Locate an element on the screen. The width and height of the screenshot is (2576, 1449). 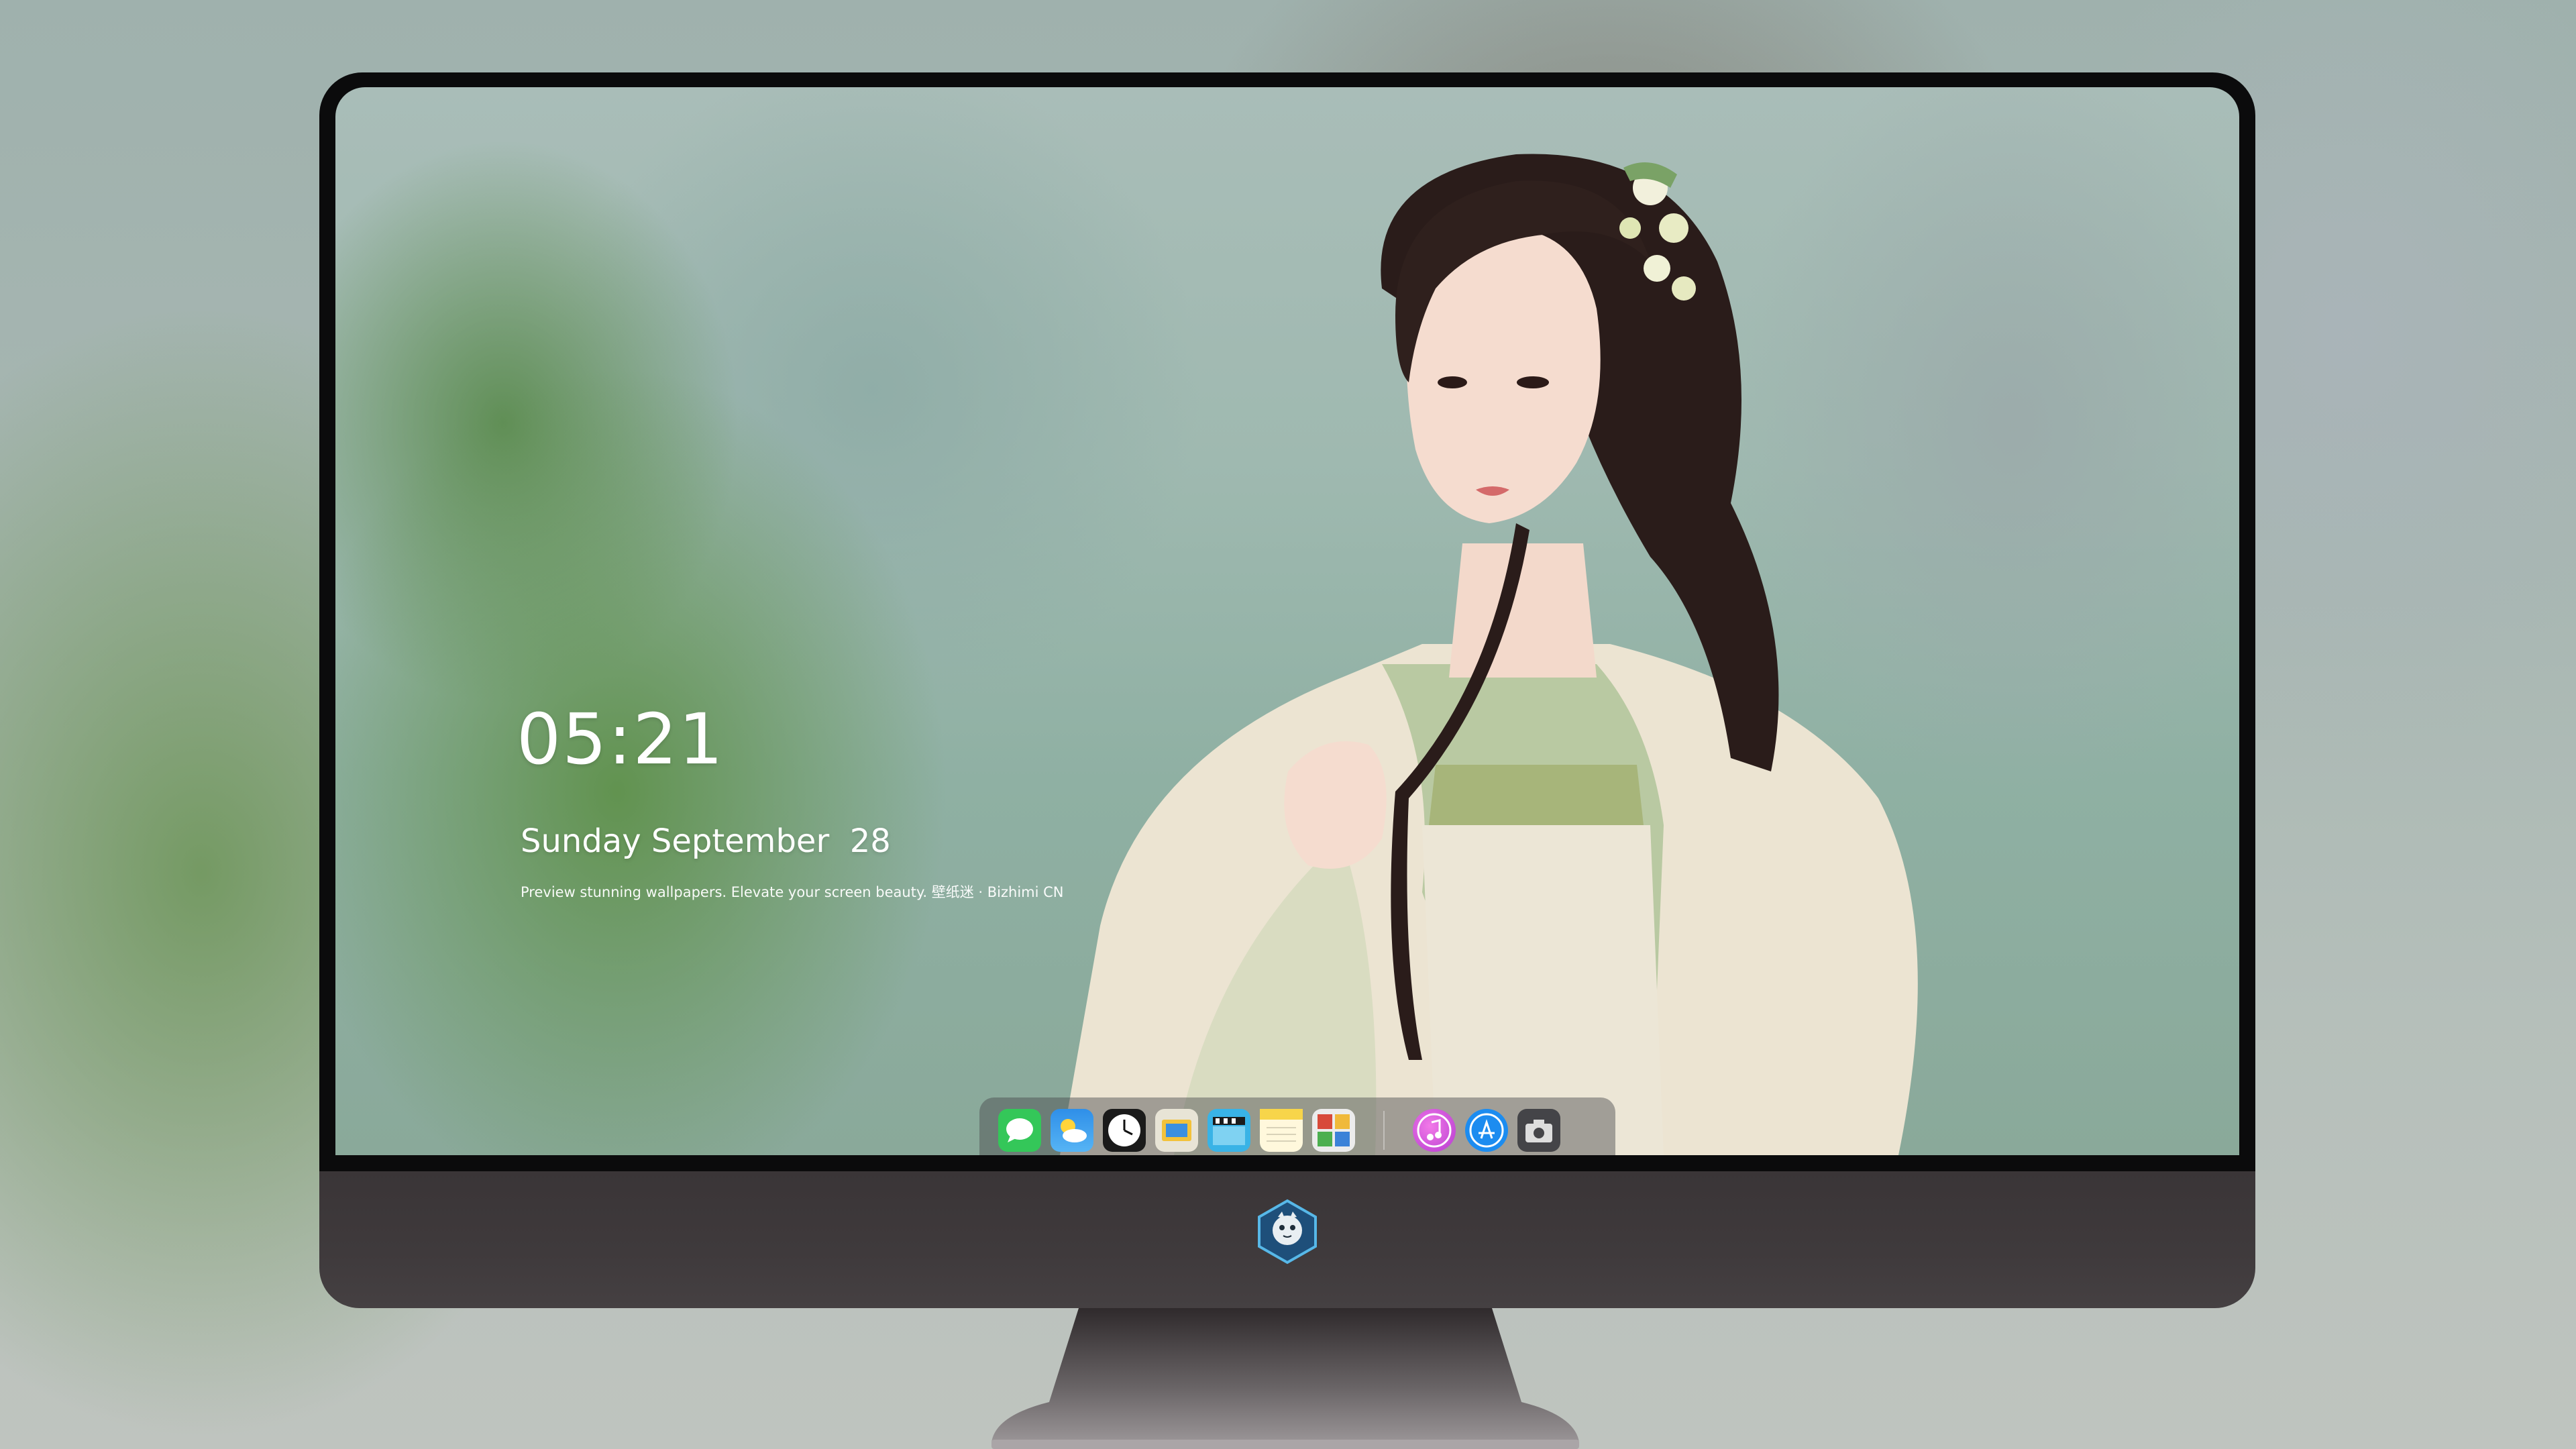
clock-icon is located at coordinates (1124, 1130).